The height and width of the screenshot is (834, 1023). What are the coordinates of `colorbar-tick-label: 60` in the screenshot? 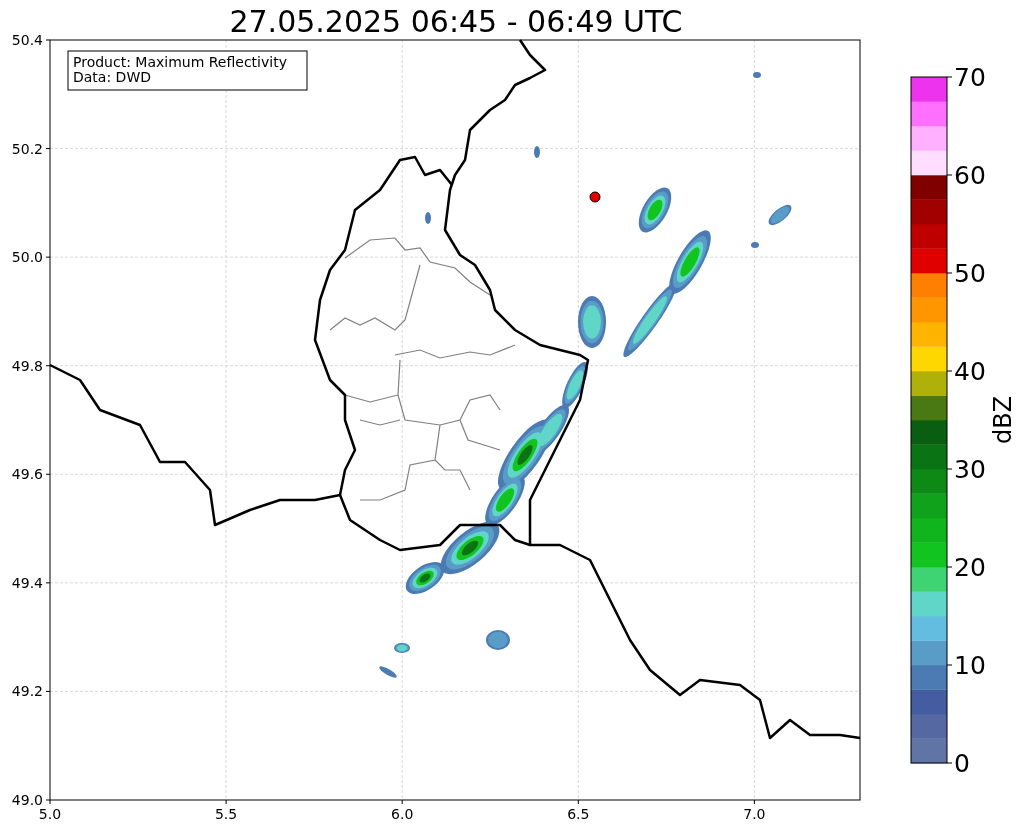 It's located at (970, 175).